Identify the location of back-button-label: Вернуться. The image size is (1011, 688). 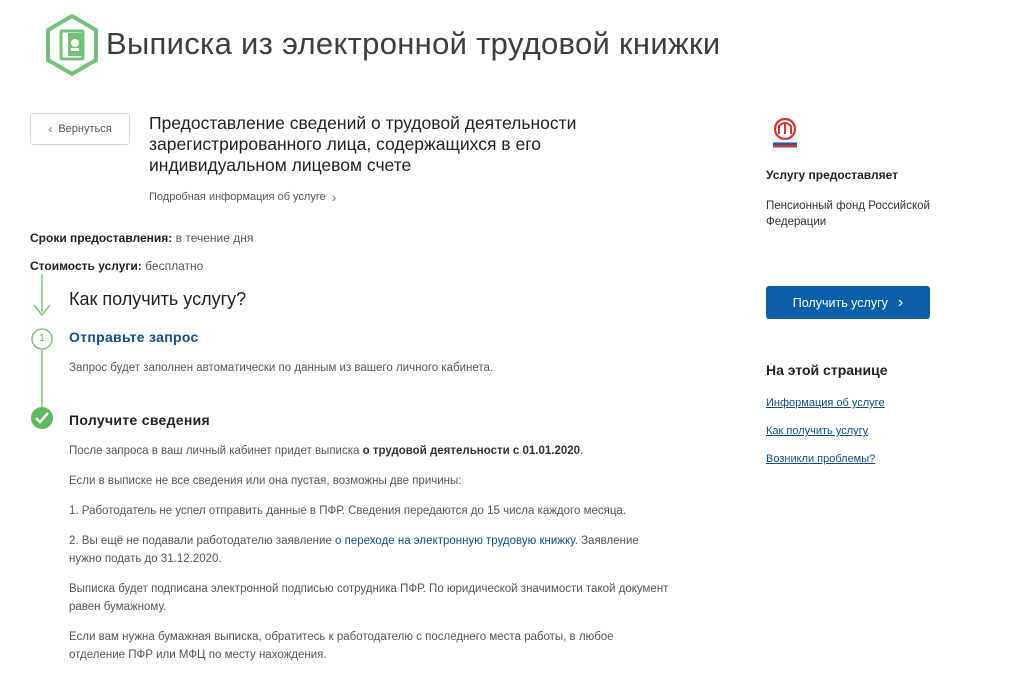
(85, 129).